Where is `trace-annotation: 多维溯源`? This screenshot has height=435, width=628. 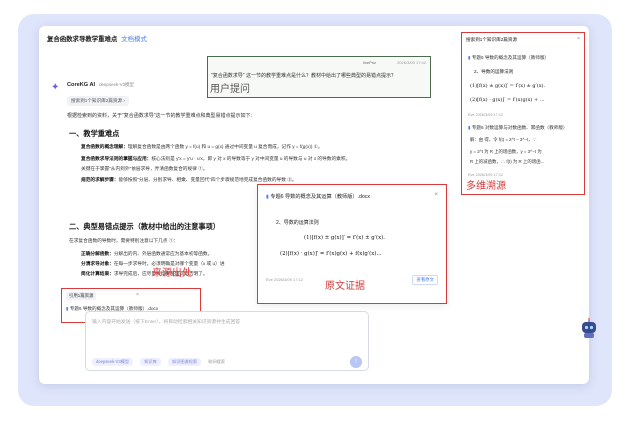
trace-annotation: 多维溯源 is located at coordinates (486, 186).